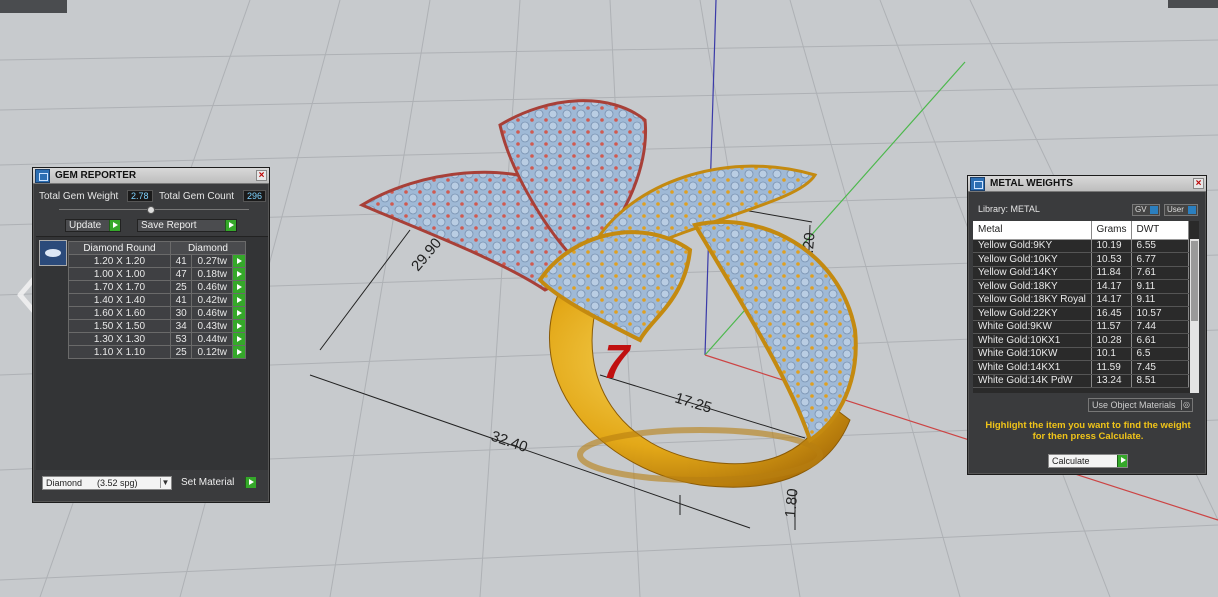 This screenshot has width=1218, height=597. I want to click on metal-name: White Gold:9KW, so click(1032, 327).